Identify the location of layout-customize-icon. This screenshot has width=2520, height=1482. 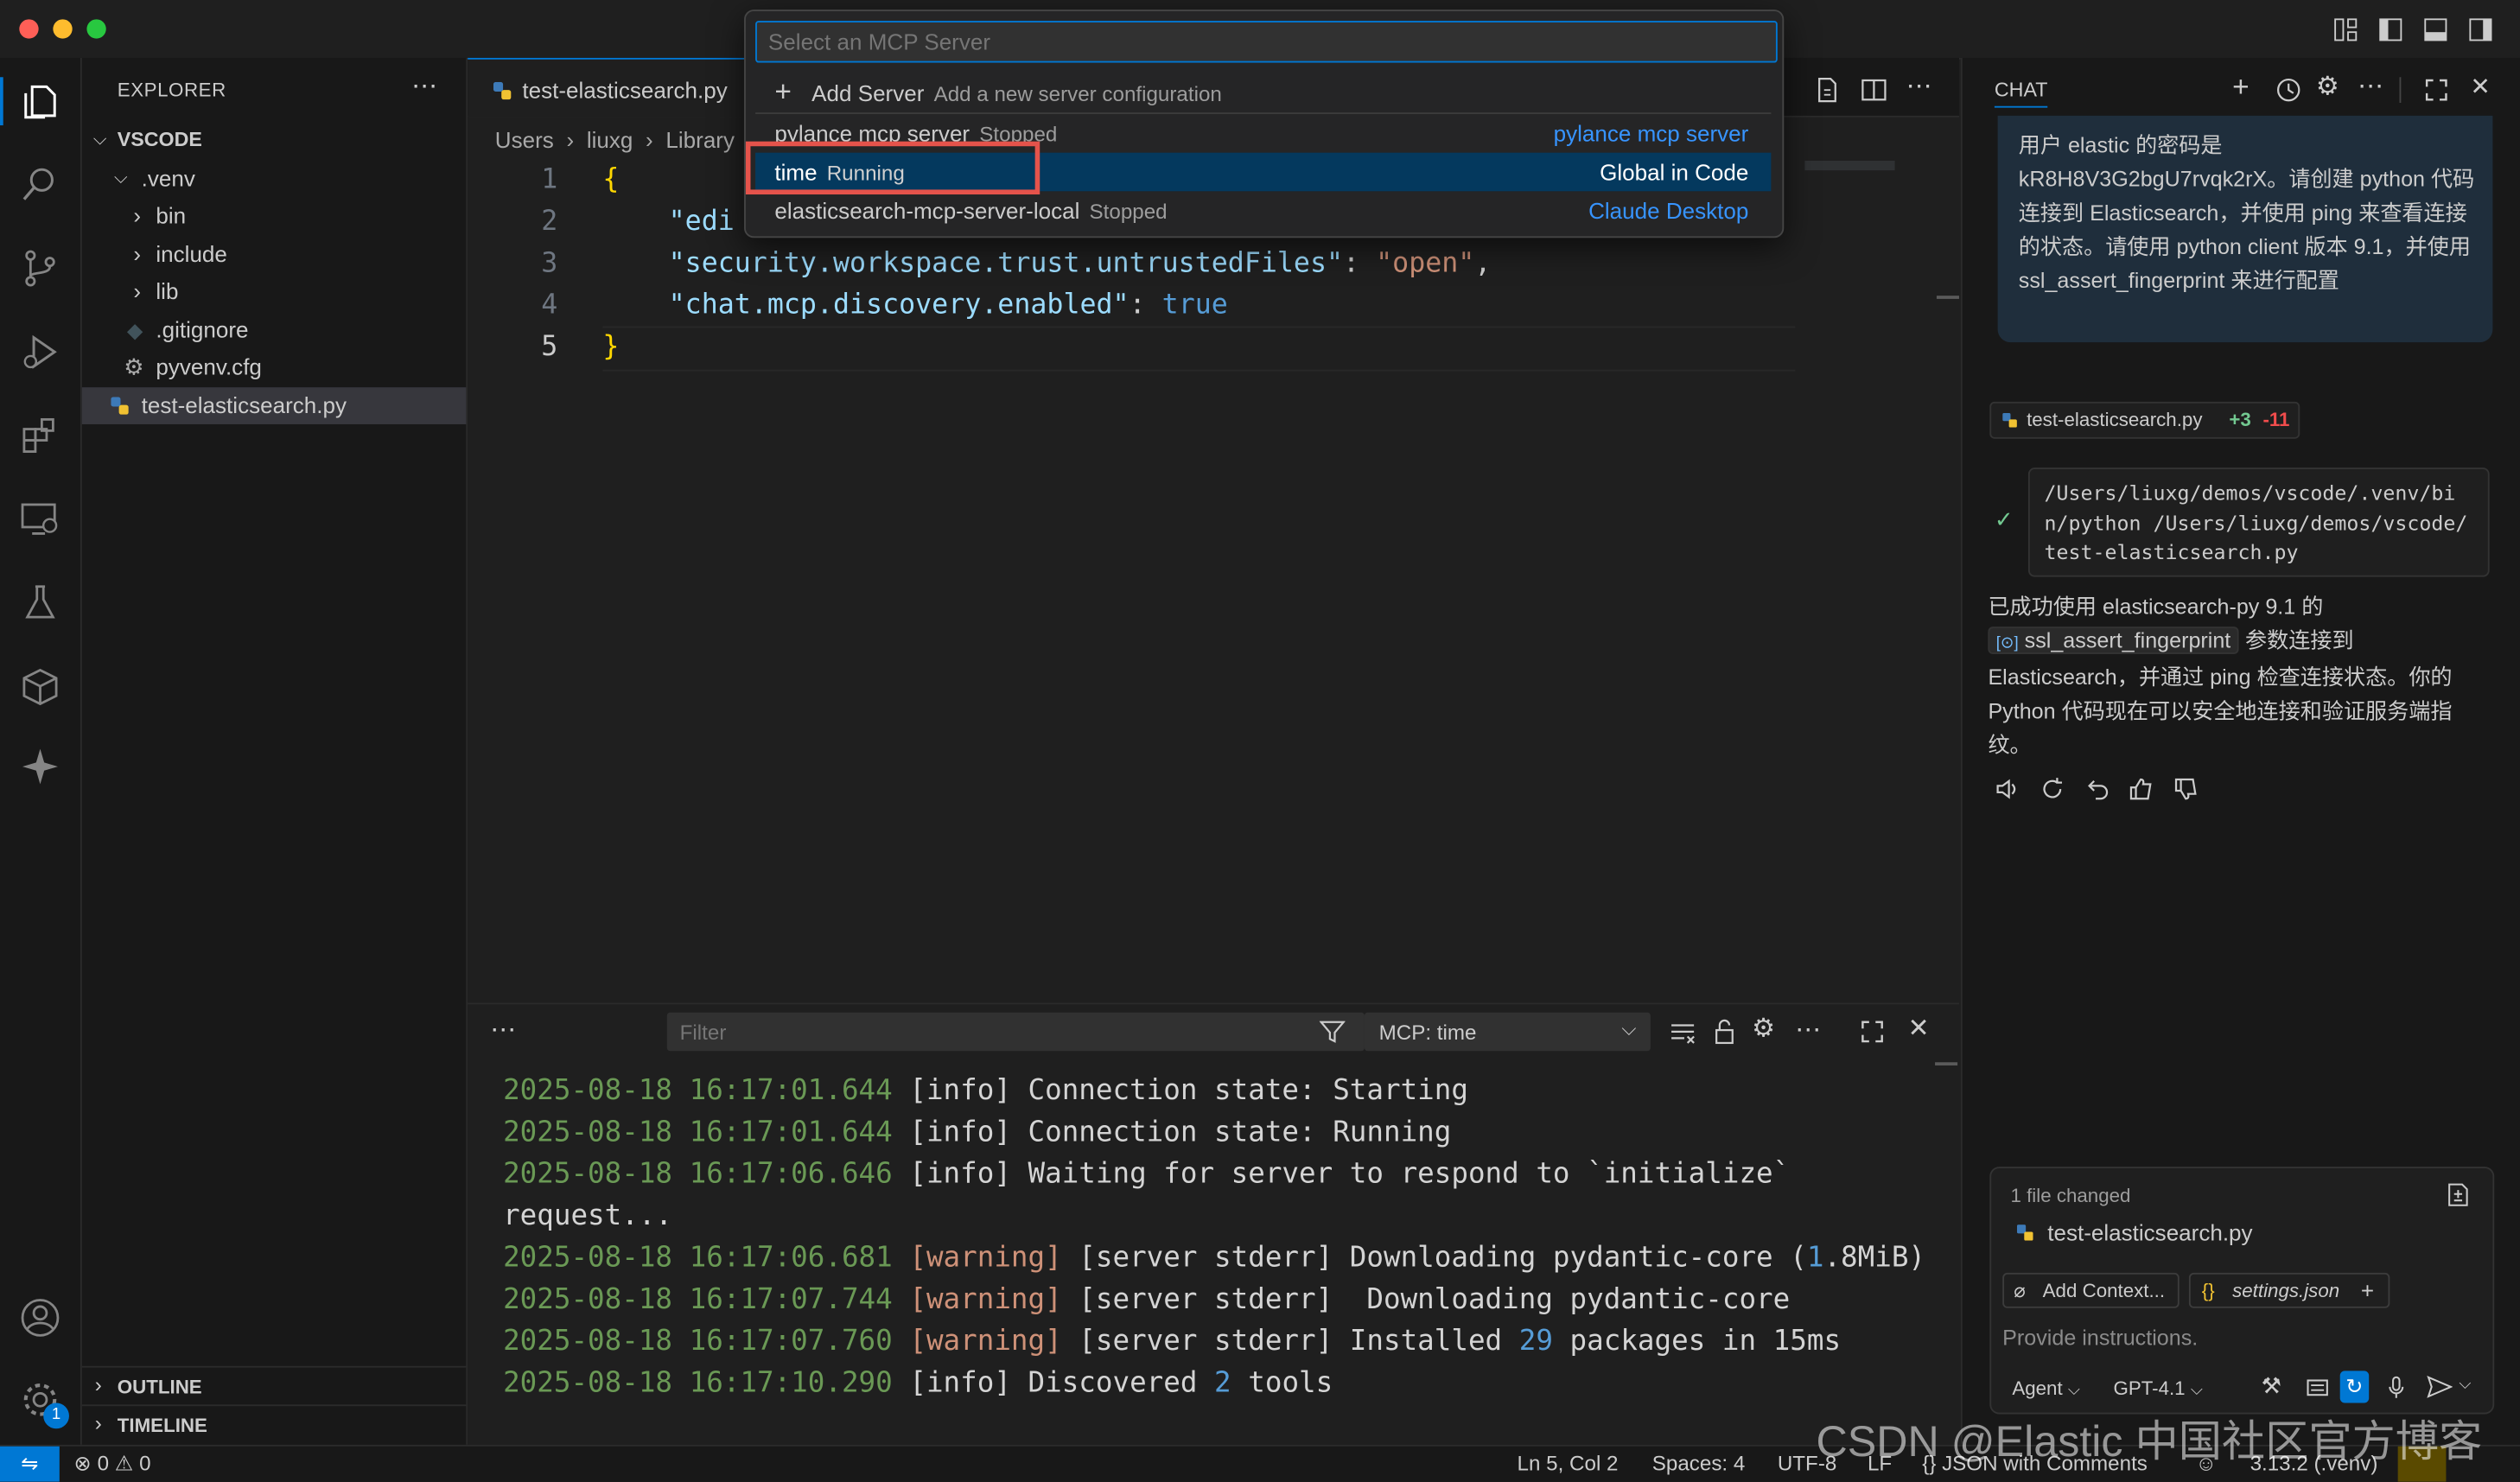
(2345, 29).